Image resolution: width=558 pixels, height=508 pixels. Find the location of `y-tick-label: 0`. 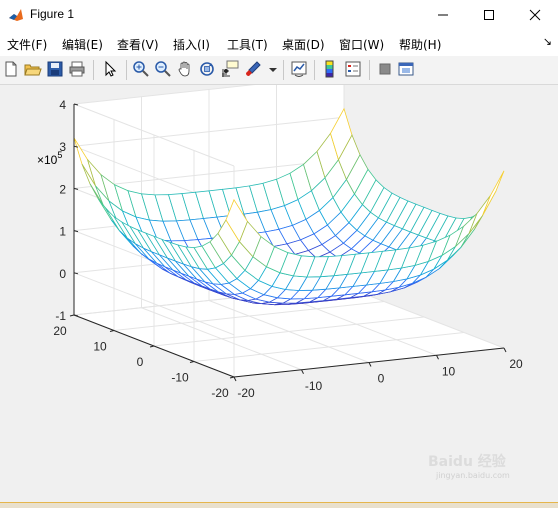

y-tick-label: 0 is located at coordinates (140, 362).